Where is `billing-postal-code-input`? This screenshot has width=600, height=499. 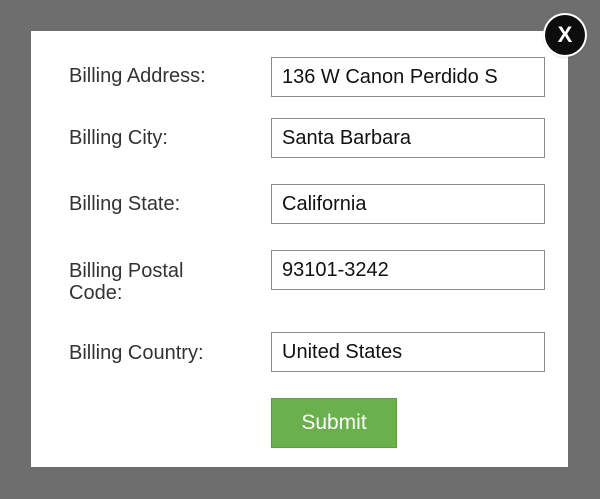
billing-postal-code-input is located at coordinates (408, 270).